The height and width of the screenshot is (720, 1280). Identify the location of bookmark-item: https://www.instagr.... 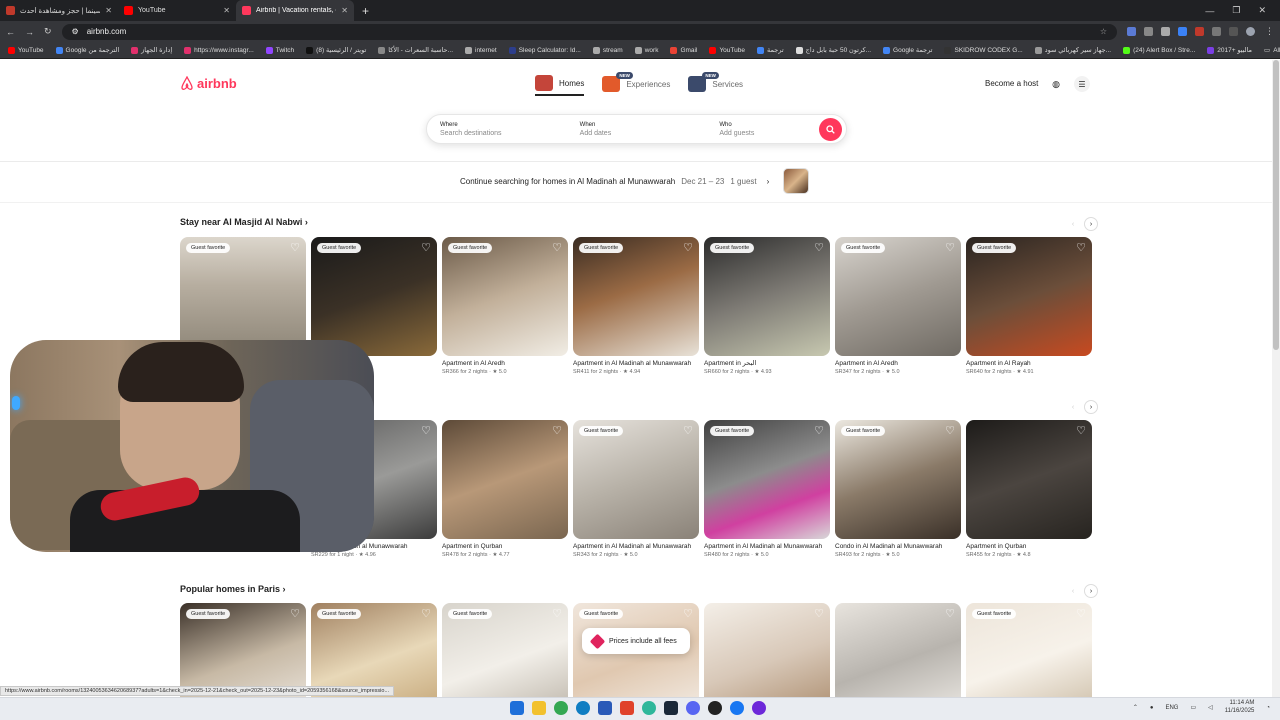
(219, 50).